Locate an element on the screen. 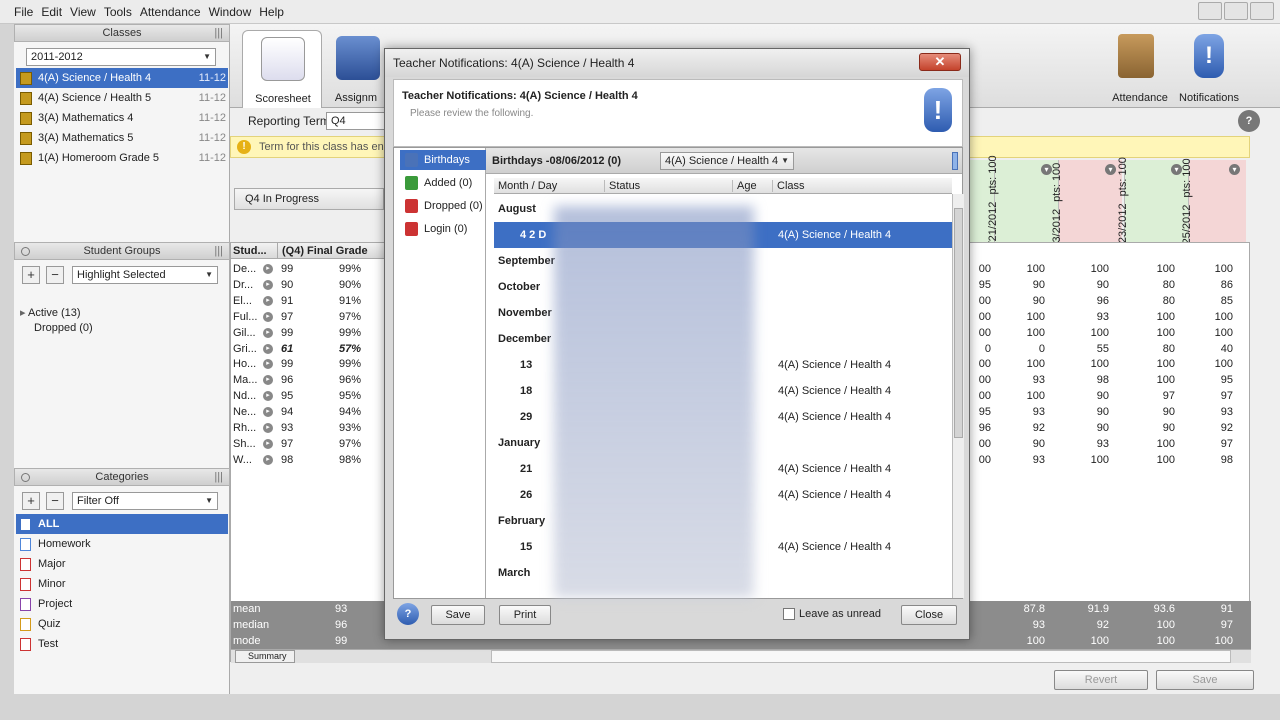 The height and width of the screenshot is (720, 1280). class-item: 1(A) Homeroom Grade 5 11-12 is located at coordinates (122, 158).